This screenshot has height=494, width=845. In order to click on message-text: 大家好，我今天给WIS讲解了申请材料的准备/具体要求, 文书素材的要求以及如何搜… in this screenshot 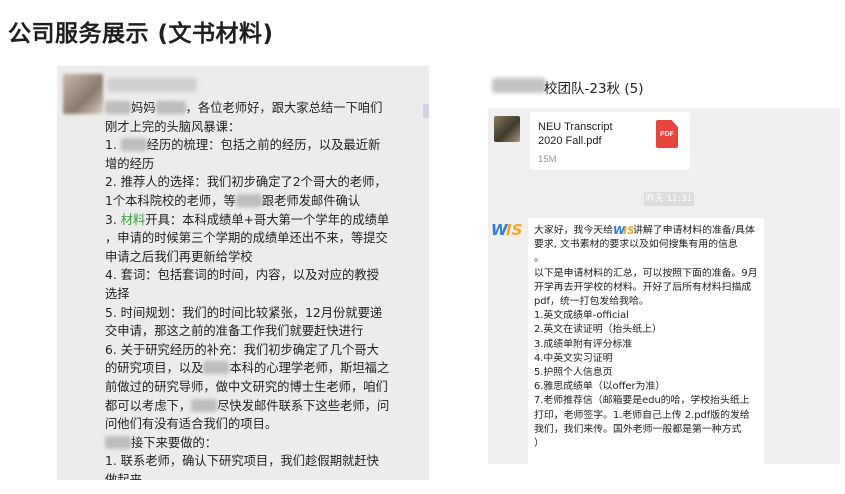, I will do `click(646, 337)`.